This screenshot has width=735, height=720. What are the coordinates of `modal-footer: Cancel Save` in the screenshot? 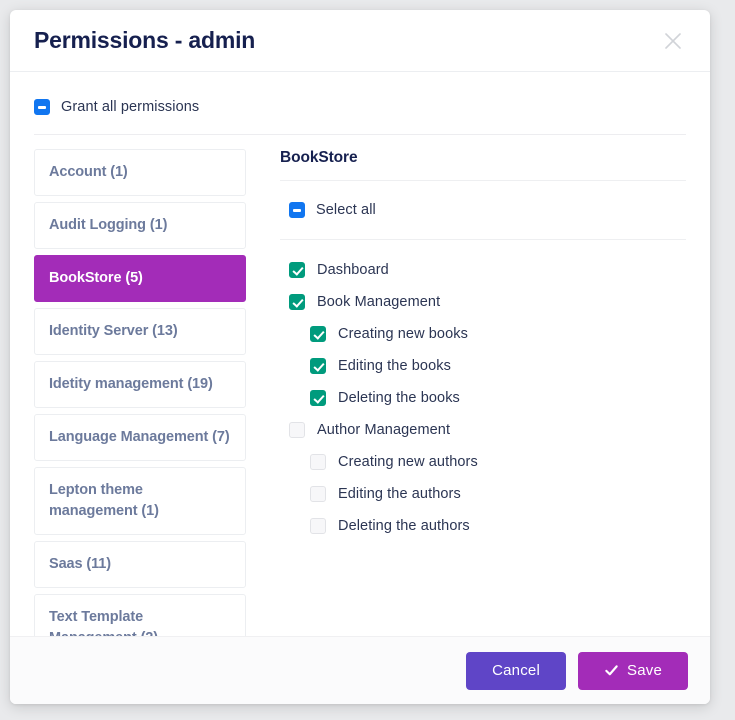 It's located at (360, 670).